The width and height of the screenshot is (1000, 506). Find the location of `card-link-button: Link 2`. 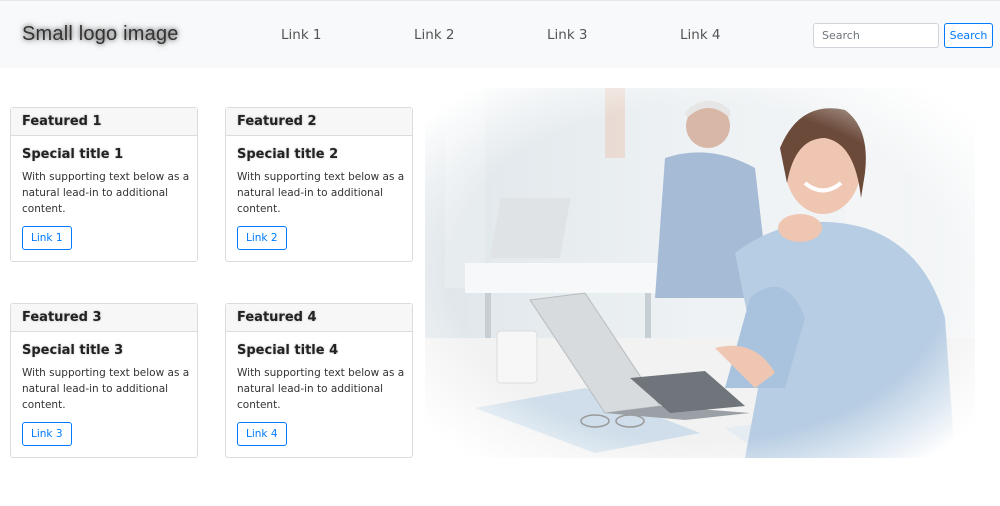

card-link-button: Link 2 is located at coordinates (262, 238).